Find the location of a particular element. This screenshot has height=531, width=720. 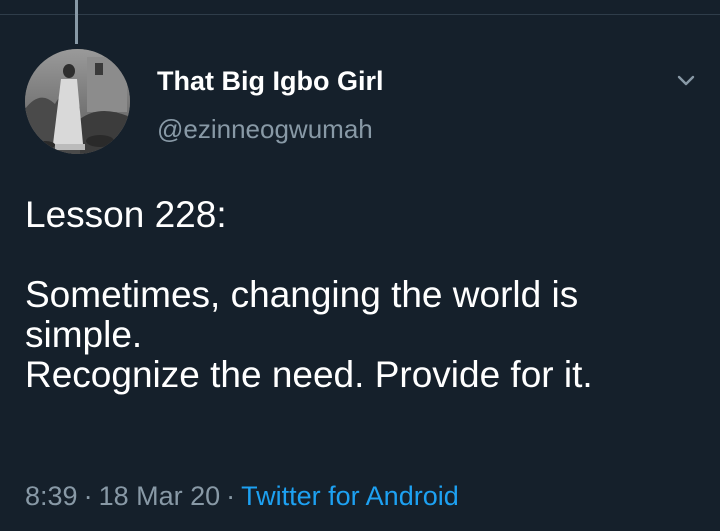

avatar is located at coordinates (77, 101).